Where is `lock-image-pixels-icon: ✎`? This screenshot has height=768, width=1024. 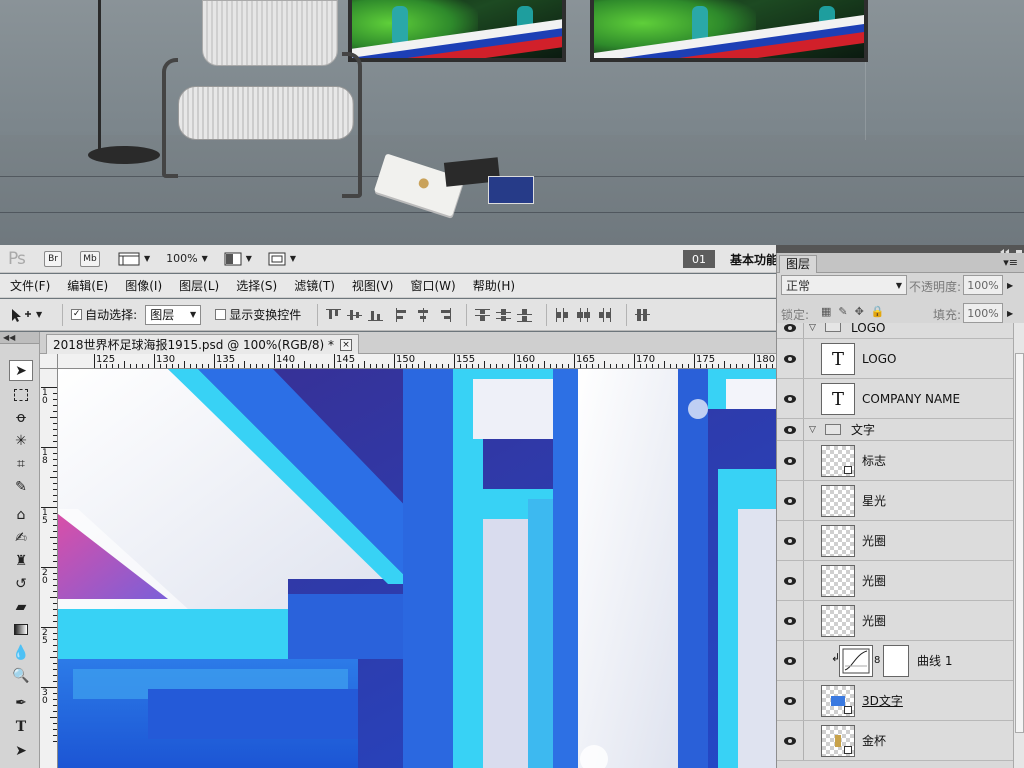 lock-image-pixels-icon: ✎ is located at coordinates (842, 311).